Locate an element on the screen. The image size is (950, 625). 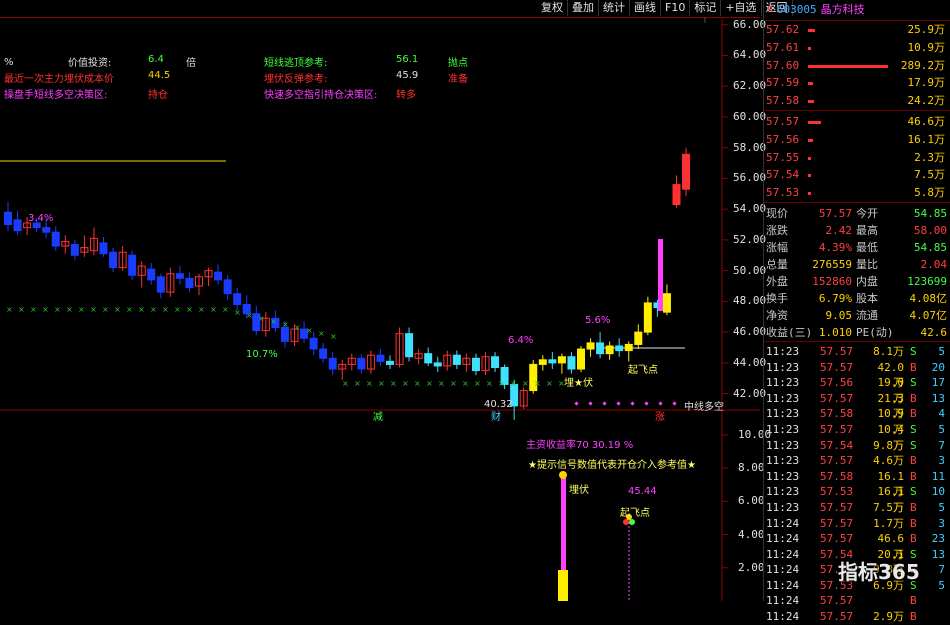
short-top-label: 短线逃顶参考: is located at coordinates (296, 63).